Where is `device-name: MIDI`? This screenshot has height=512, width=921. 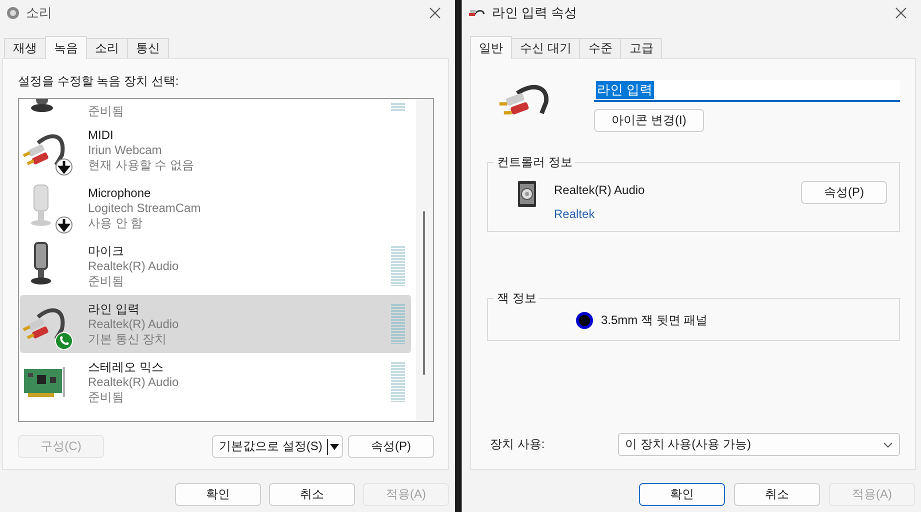
device-name: MIDI is located at coordinates (101, 135).